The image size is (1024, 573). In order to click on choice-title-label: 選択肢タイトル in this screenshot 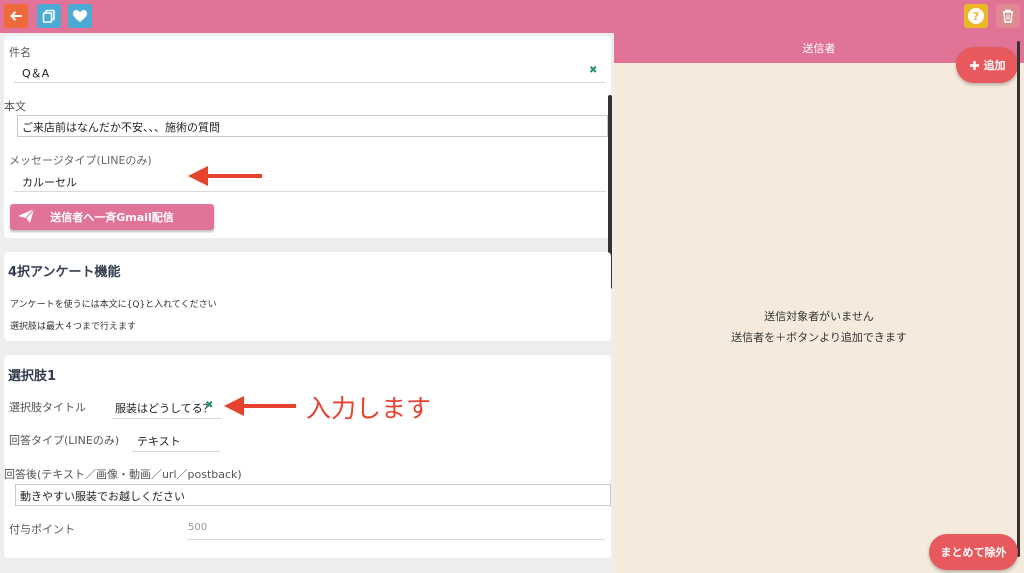, I will do `click(47, 407)`.